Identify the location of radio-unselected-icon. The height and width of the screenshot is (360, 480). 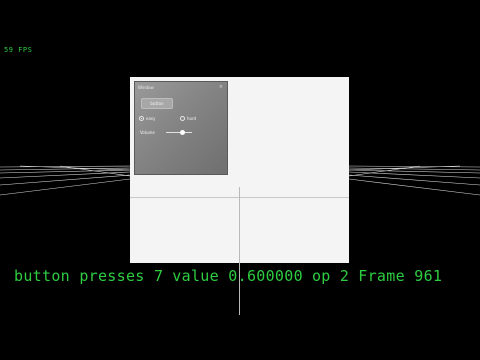
(182, 118).